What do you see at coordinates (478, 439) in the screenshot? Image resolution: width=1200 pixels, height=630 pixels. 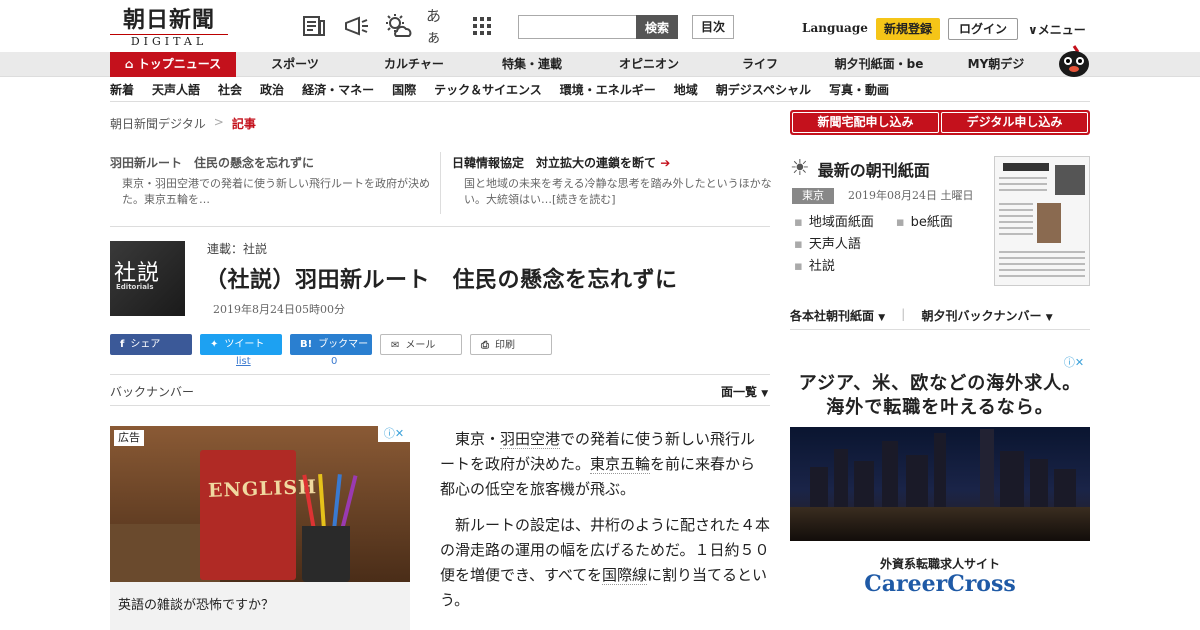 I see `text: 東京・` at bounding box center [478, 439].